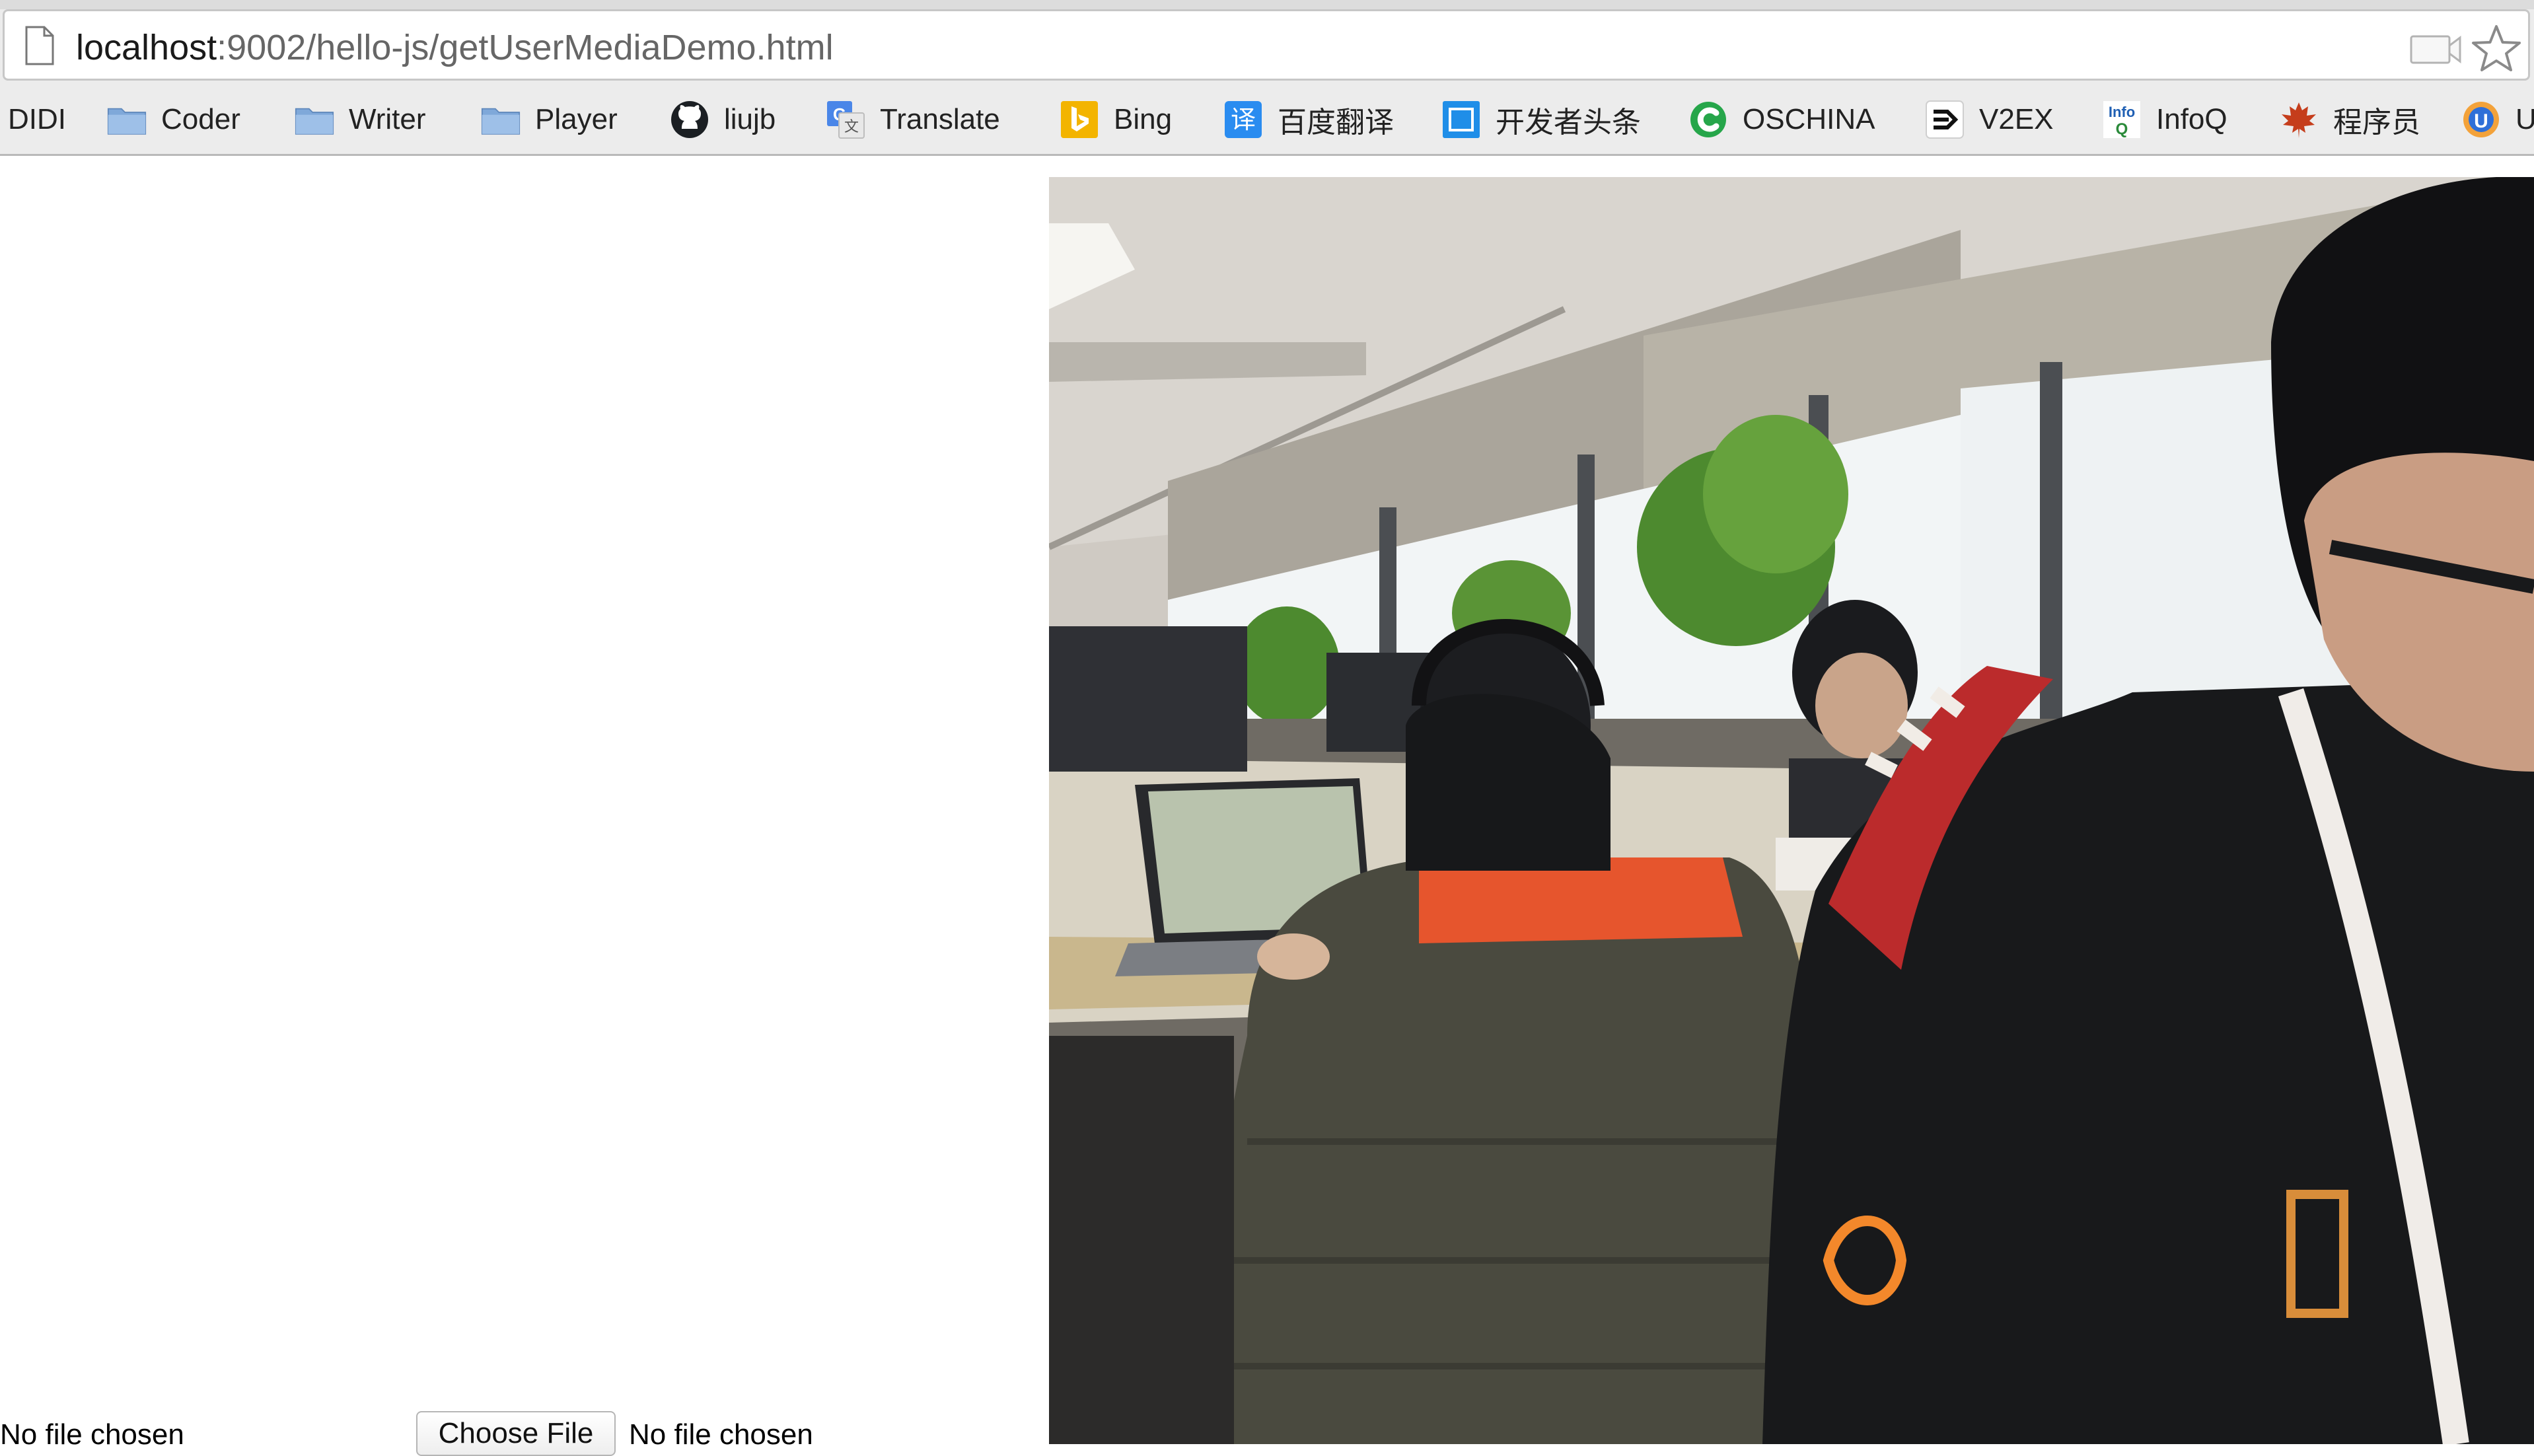  What do you see at coordinates (576, 119) in the screenshot?
I see `bookmark-label: Player` at bounding box center [576, 119].